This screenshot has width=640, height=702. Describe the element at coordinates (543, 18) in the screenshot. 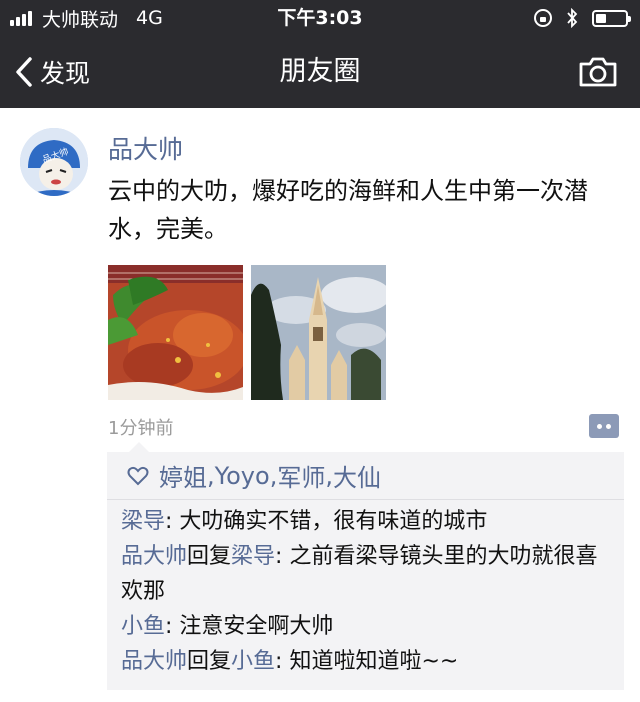

I see `lock-rotation-icon` at that location.